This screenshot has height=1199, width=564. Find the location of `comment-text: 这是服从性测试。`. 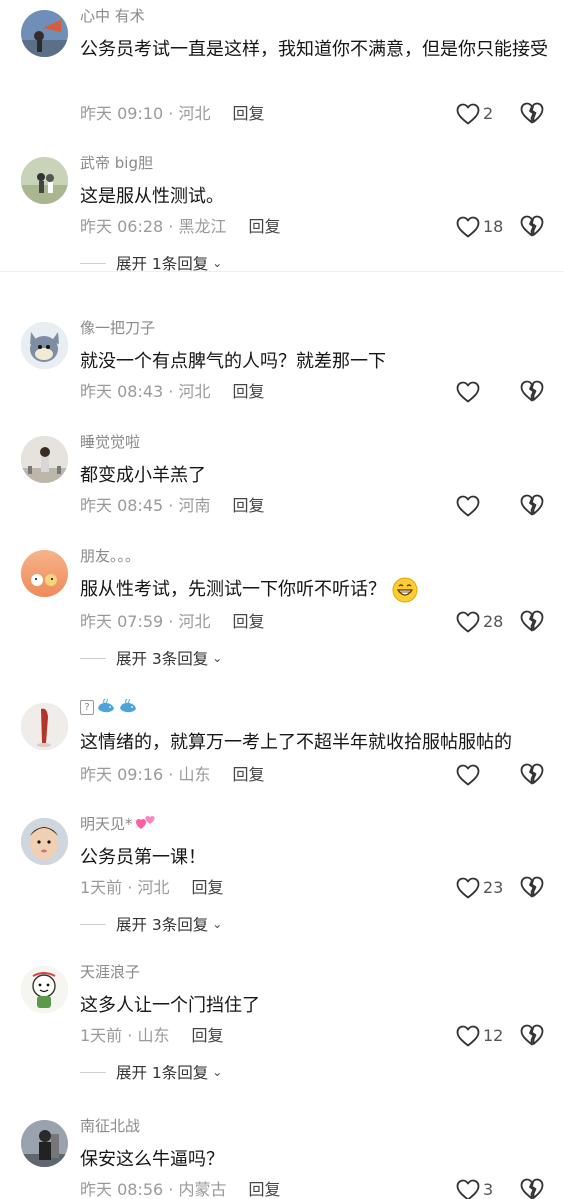

comment-text: 这是服从性测试。 is located at coordinates (152, 196).